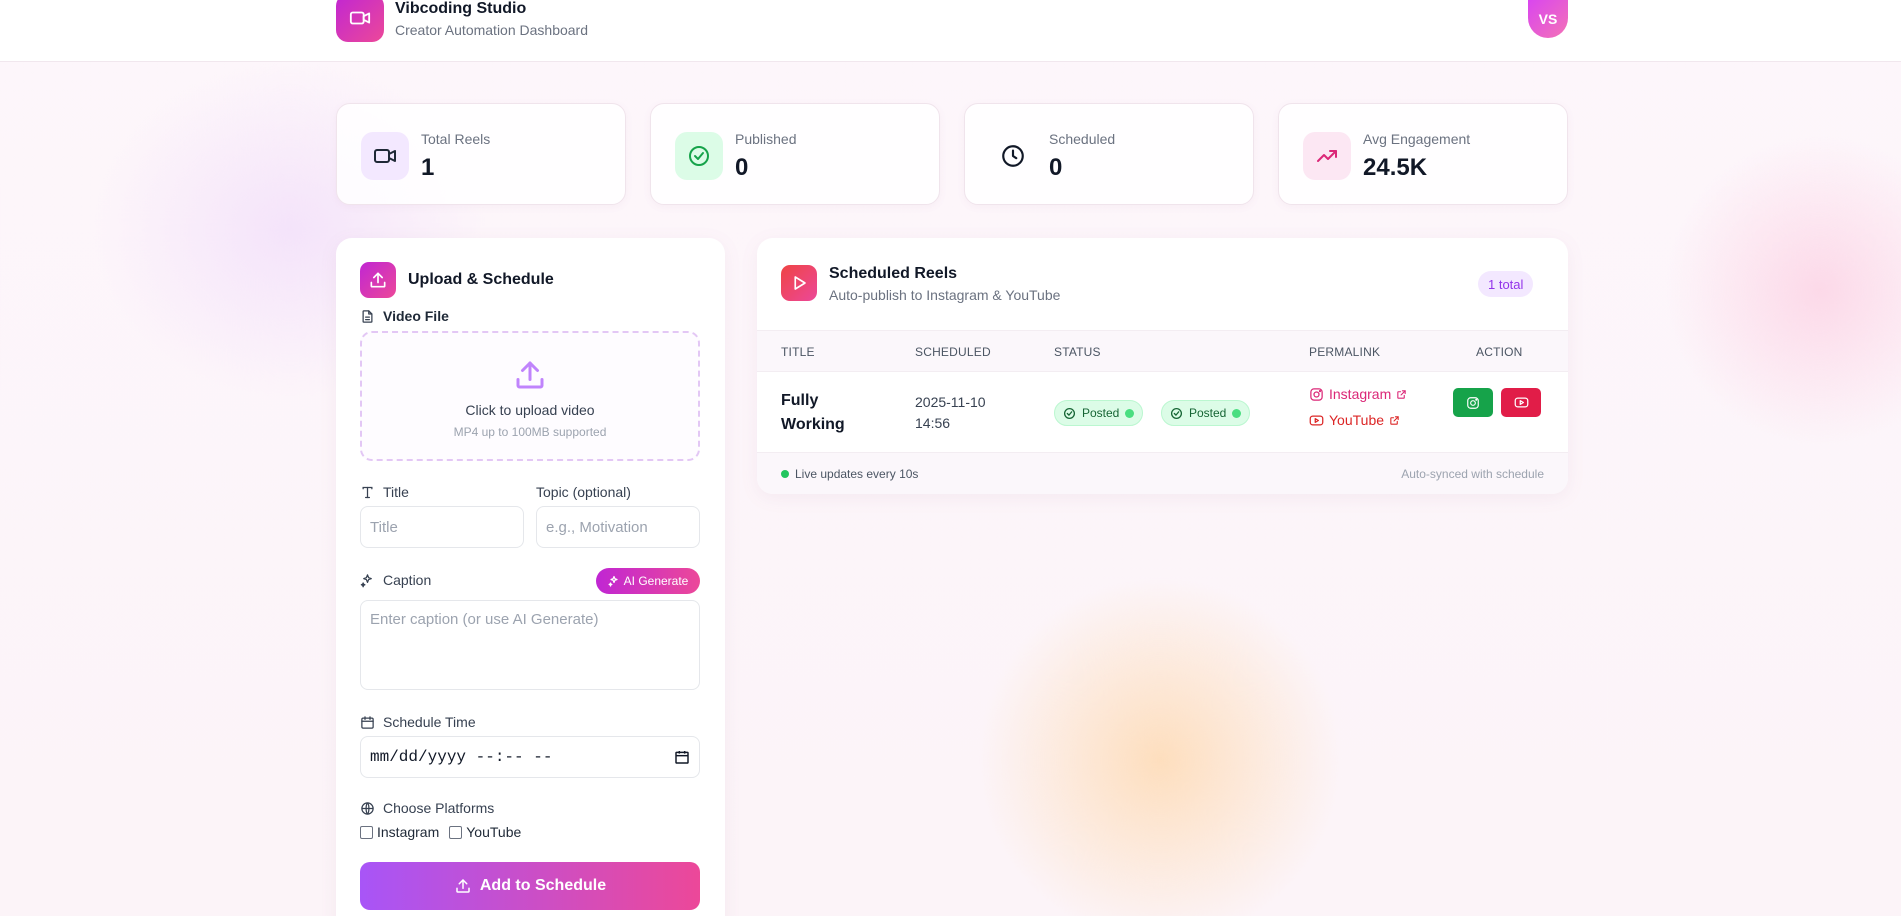 This screenshot has height=916, width=1901. Describe the element at coordinates (813, 412) in the screenshot. I see `reel-title: Fully Working` at that location.